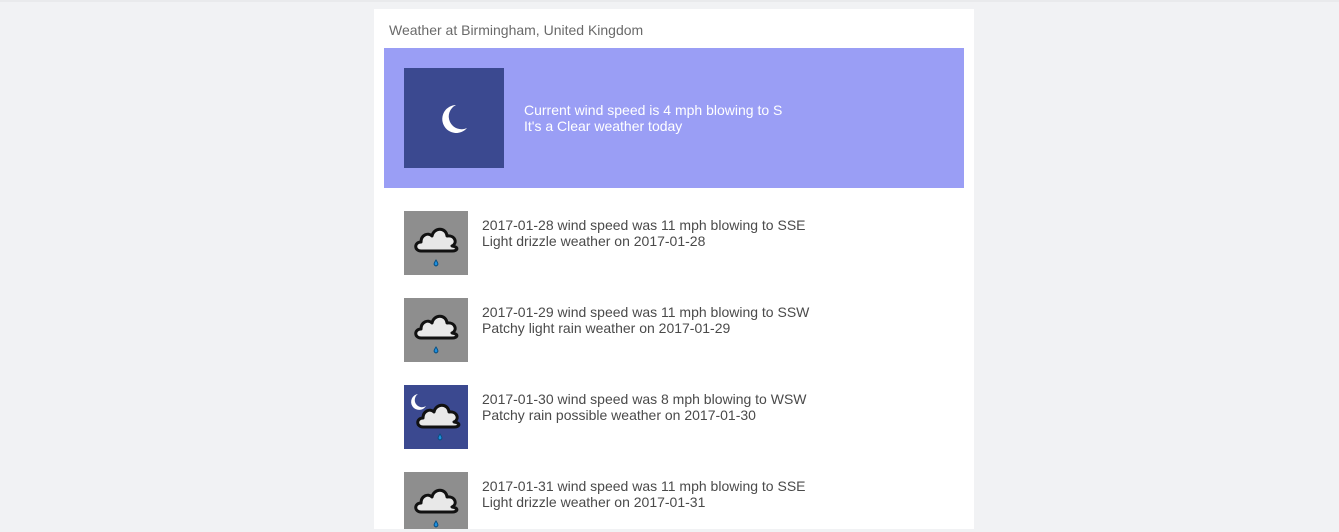  Describe the element at coordinates (436, 417) in the screenshot. I see `night-rain-cloud-icon` at that location.